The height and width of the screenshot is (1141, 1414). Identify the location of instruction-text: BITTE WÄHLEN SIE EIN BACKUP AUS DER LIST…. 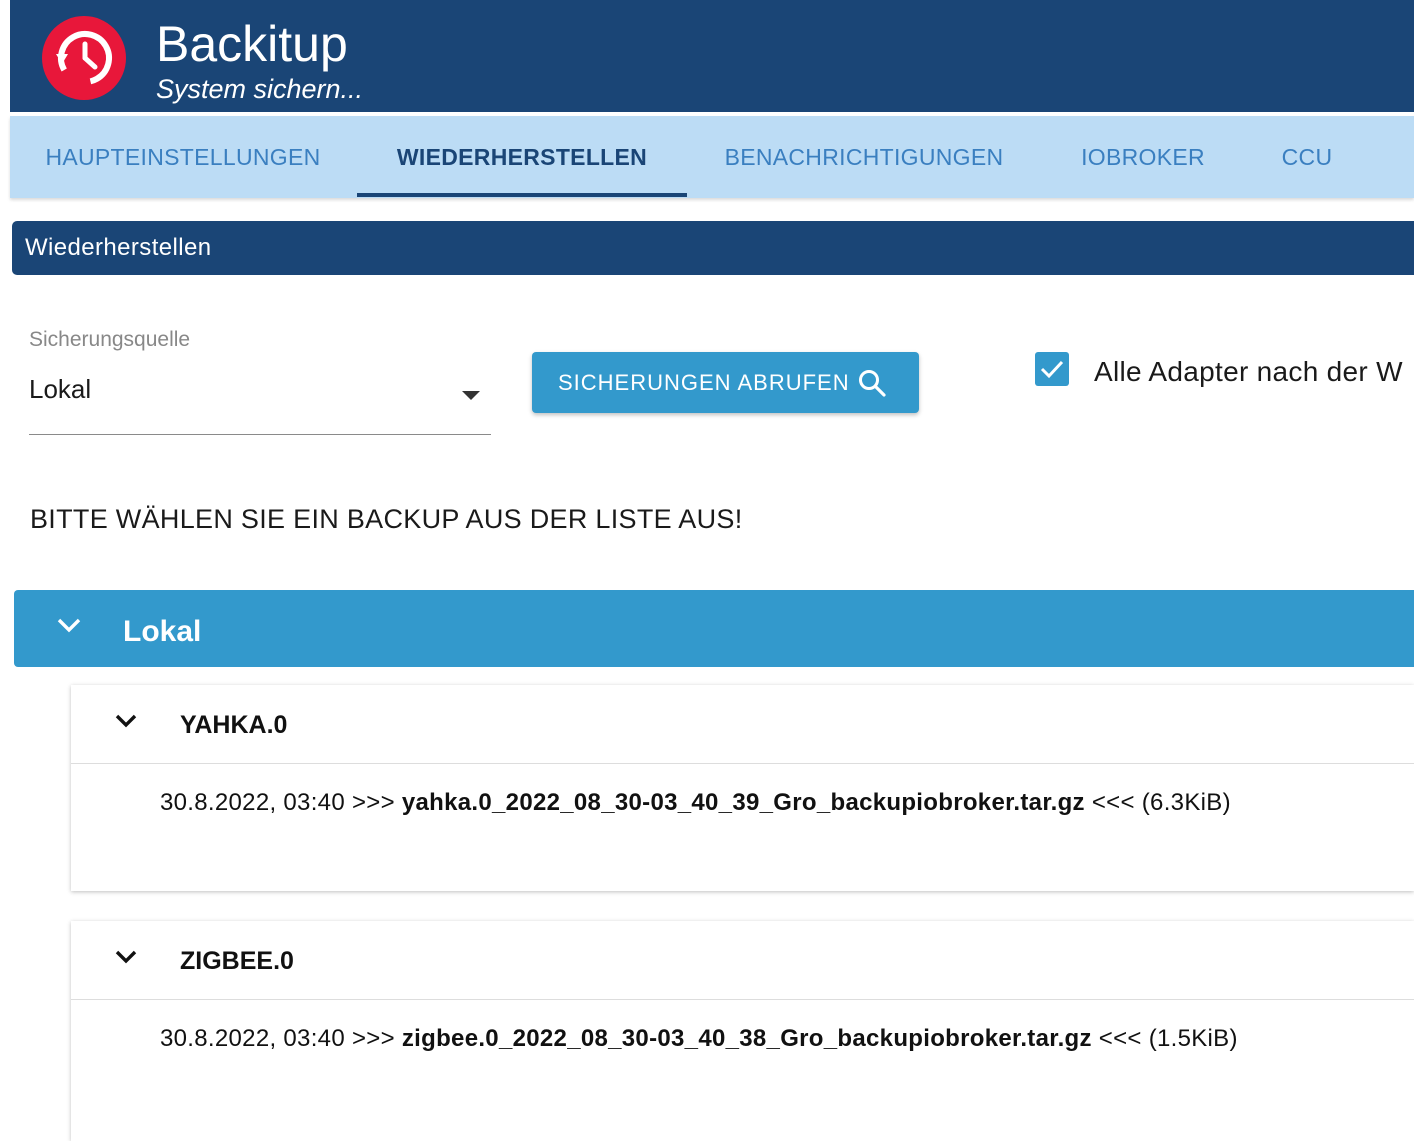
(386, 519).